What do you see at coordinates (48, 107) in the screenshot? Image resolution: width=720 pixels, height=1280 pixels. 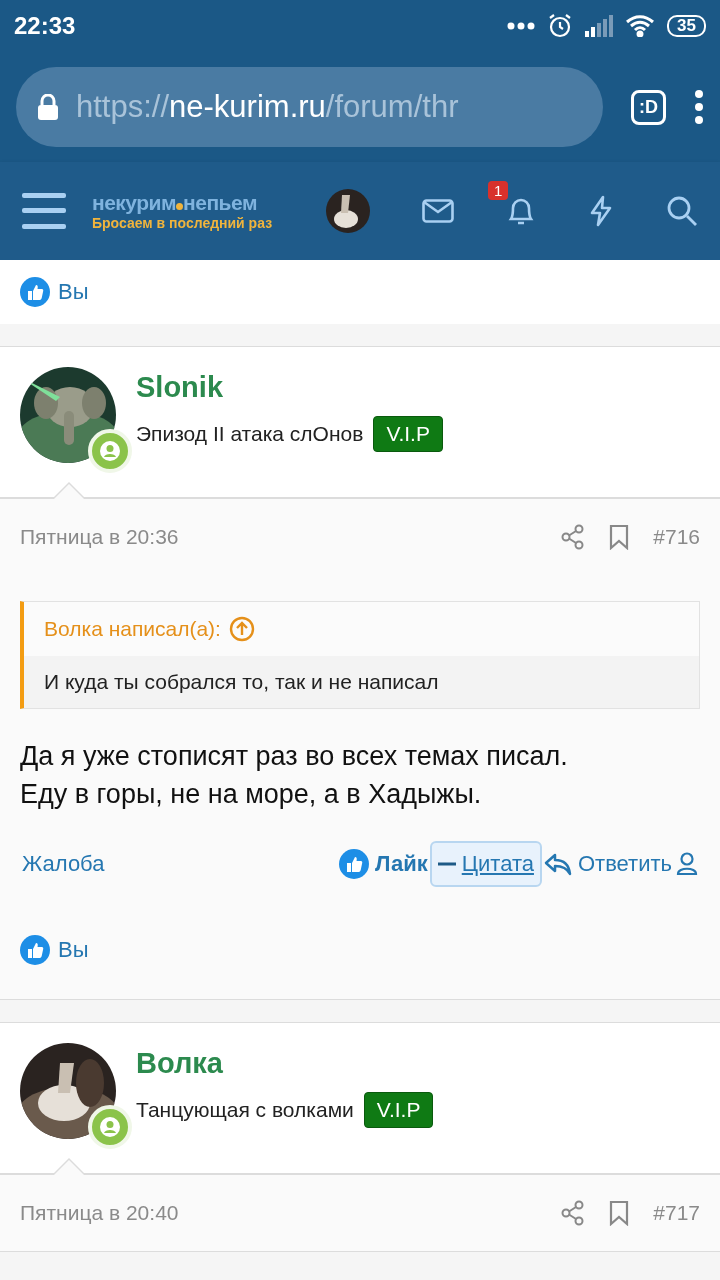 I see `lock-icon` at bounding box center [48, 107].